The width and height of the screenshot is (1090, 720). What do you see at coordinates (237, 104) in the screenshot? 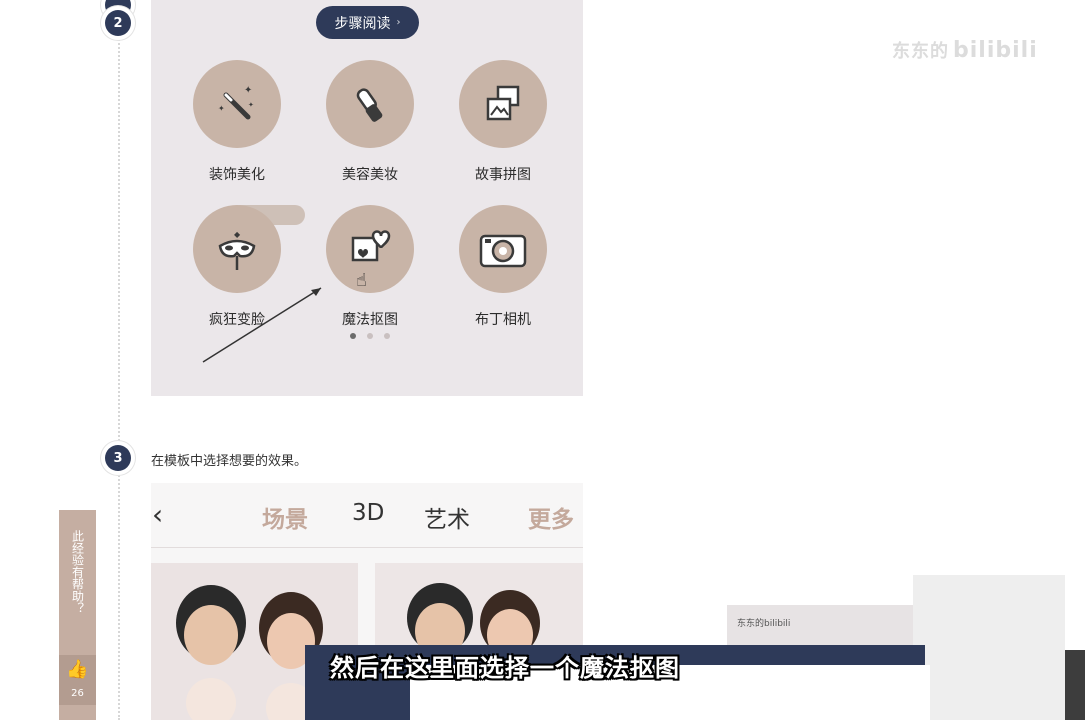
I see `magic-wand-icon: ✦ ✦ ✦` at bounding box center [237, 104].